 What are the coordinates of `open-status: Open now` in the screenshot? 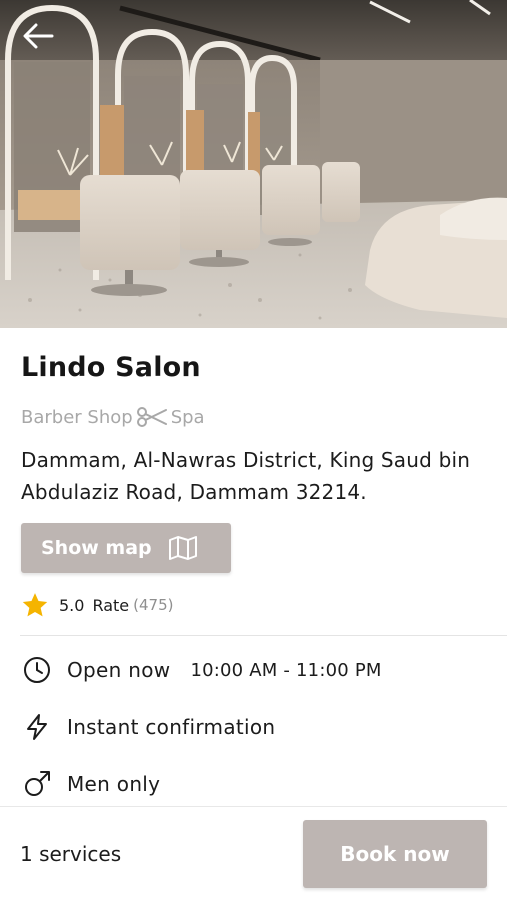 It's located at (119, 670).